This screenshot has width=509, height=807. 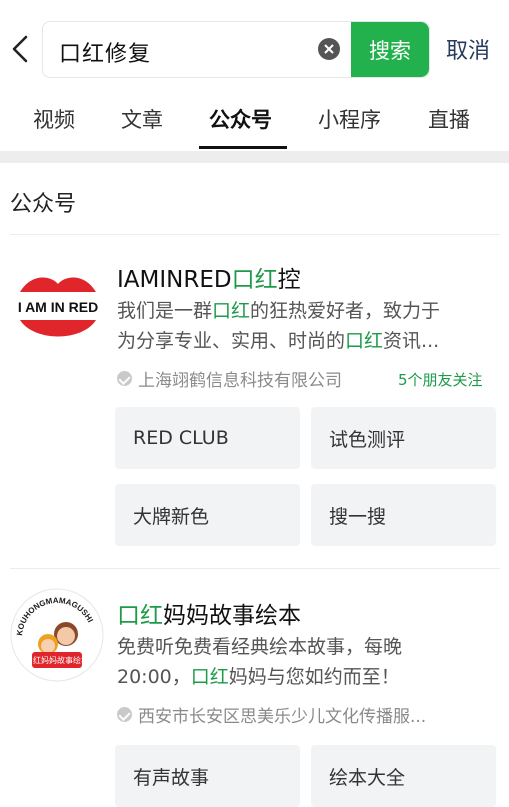 I want to click on description-text: 为分享专业、实用、时尚的, so click(x=231, y=341).